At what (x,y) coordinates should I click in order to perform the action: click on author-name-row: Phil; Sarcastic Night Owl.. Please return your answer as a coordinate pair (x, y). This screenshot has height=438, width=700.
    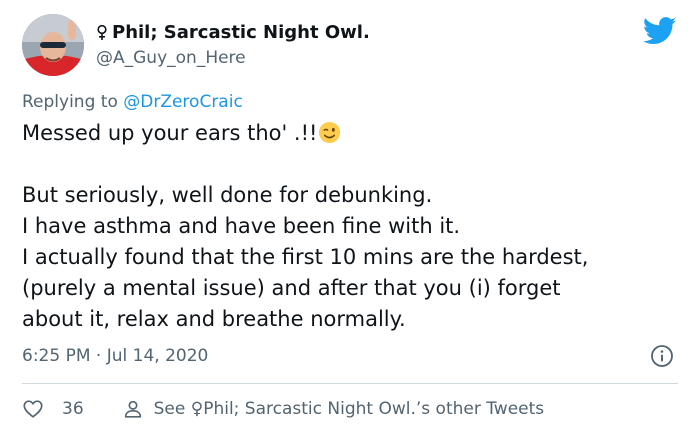
    Looking at the image, I should click on (233, 32).